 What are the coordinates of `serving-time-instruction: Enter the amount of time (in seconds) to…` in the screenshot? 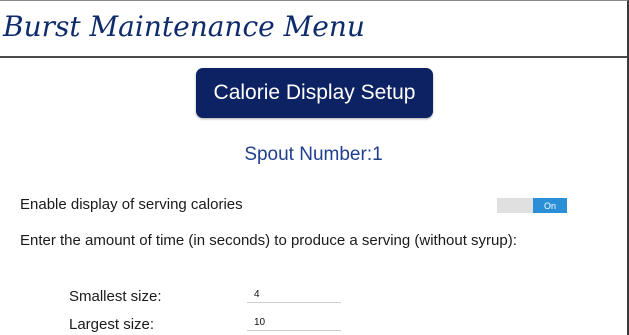 It's located at (268, 240).